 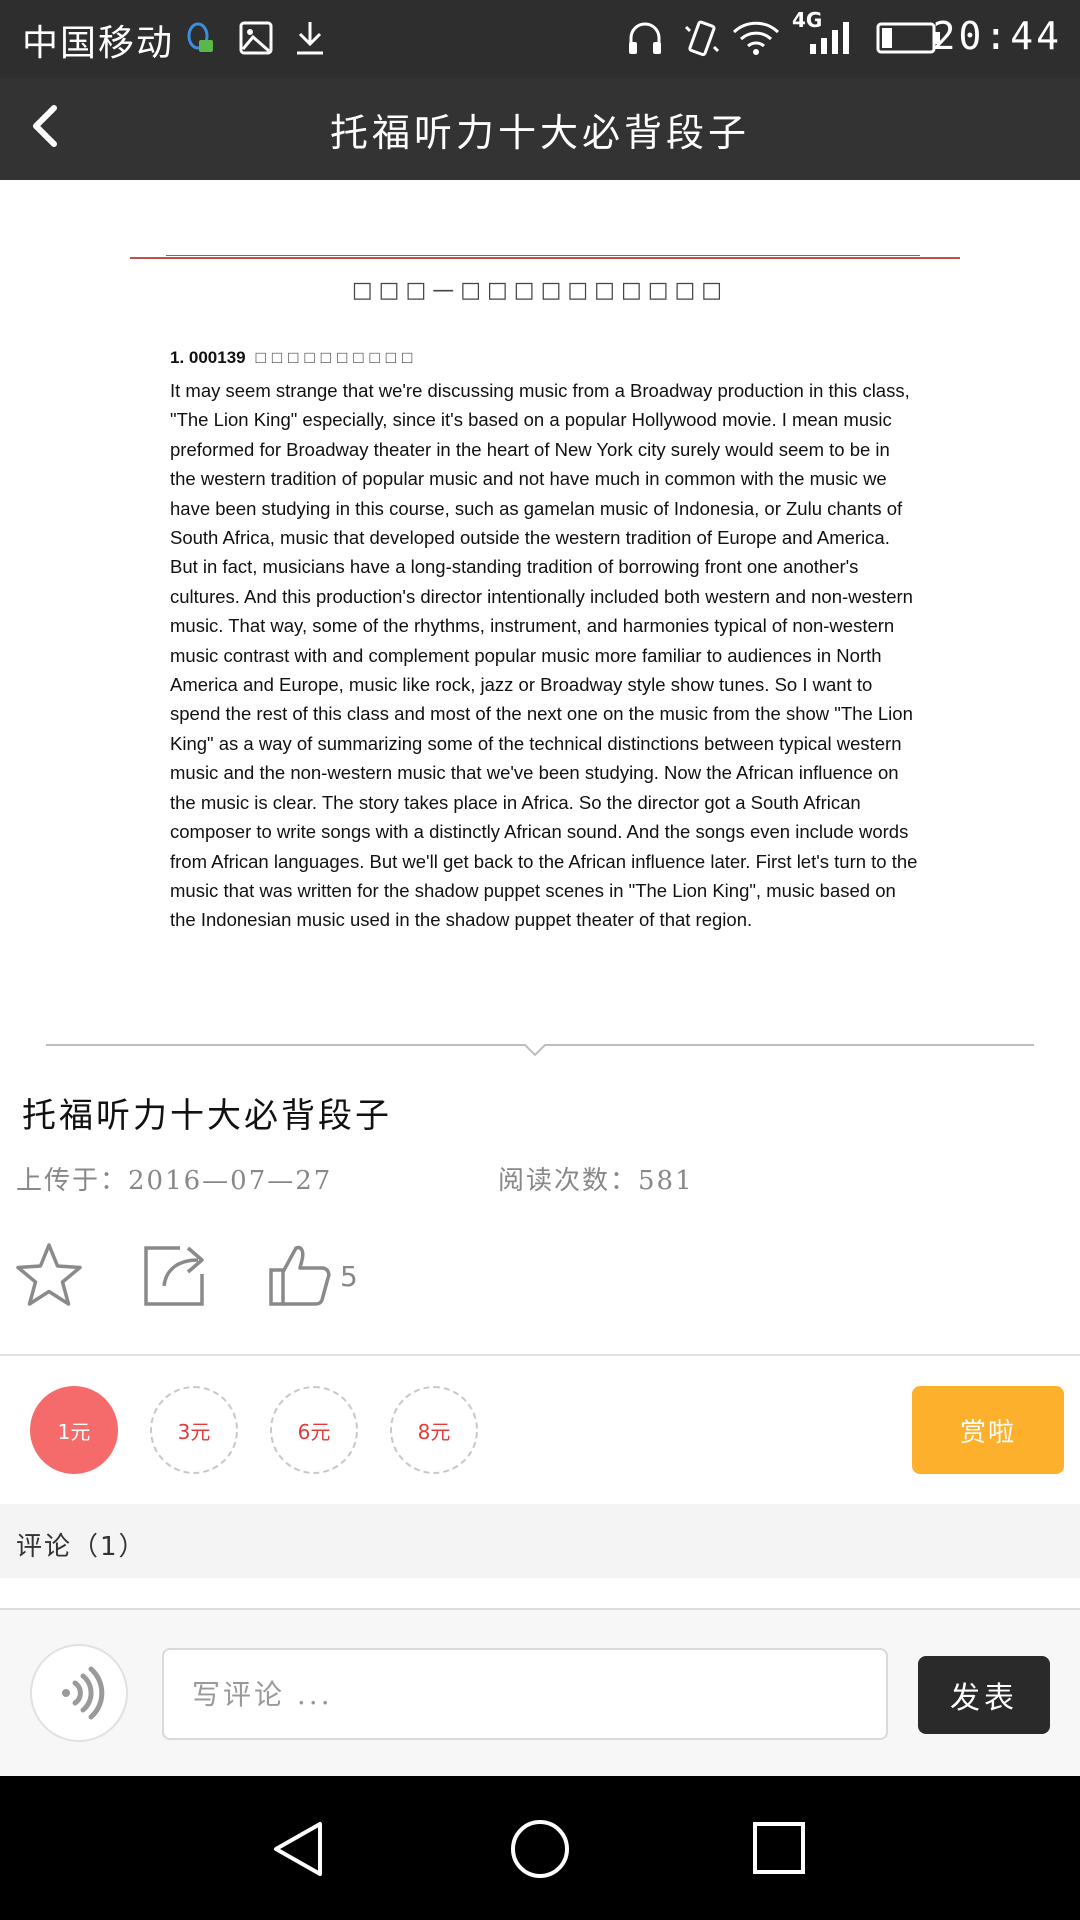 I want to click on app-header: 托福听力十大必背段子, so click(x=540, y=129).